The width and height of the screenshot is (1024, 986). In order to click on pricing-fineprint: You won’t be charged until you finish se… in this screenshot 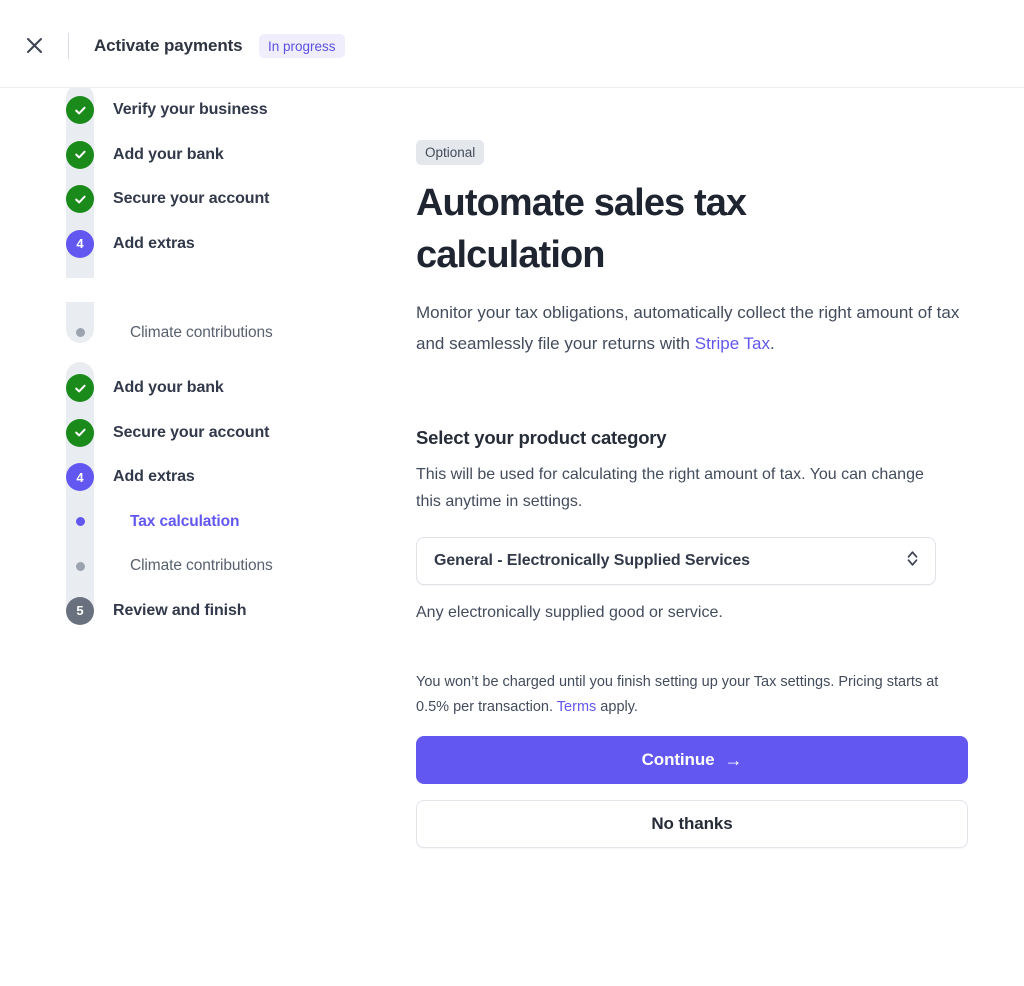, I will do `click(692, 695)`.